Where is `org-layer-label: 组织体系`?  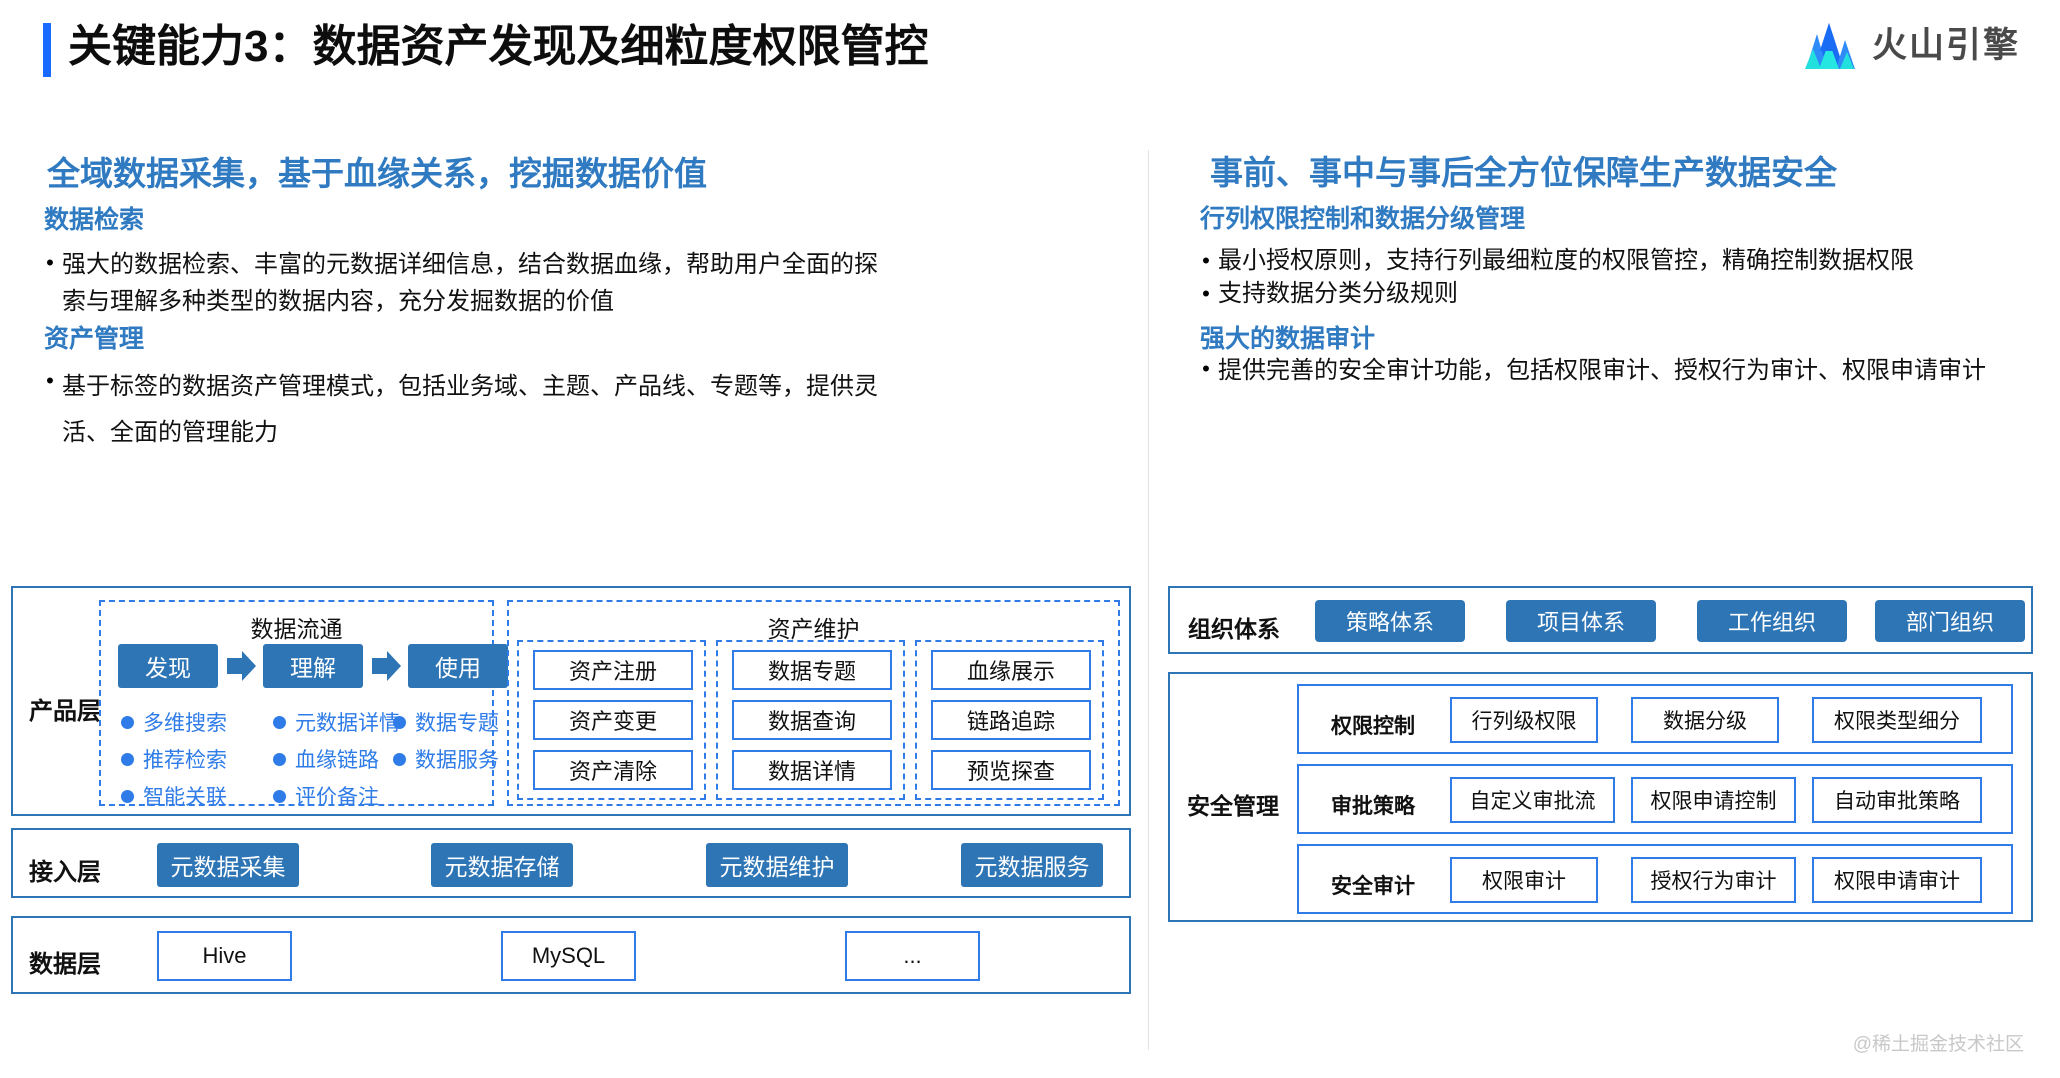 org-layer-label: 组织体系 is located at coordinates (1234, 629).